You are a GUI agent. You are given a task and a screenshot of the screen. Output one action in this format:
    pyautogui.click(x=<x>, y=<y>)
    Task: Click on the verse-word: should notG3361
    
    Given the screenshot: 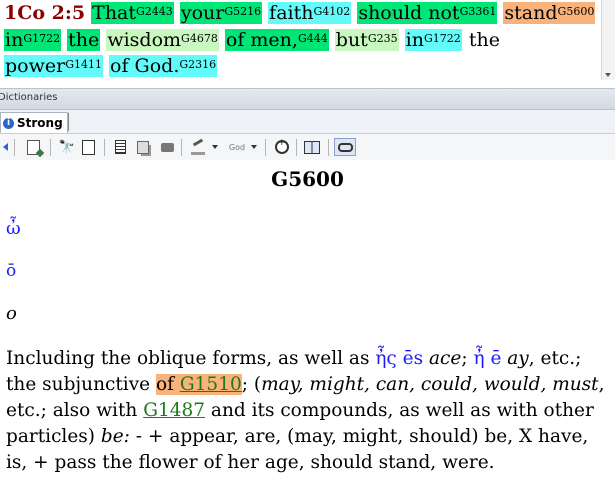 What is the action you would take?
    pyautogui.click(x=427, y=13)
    